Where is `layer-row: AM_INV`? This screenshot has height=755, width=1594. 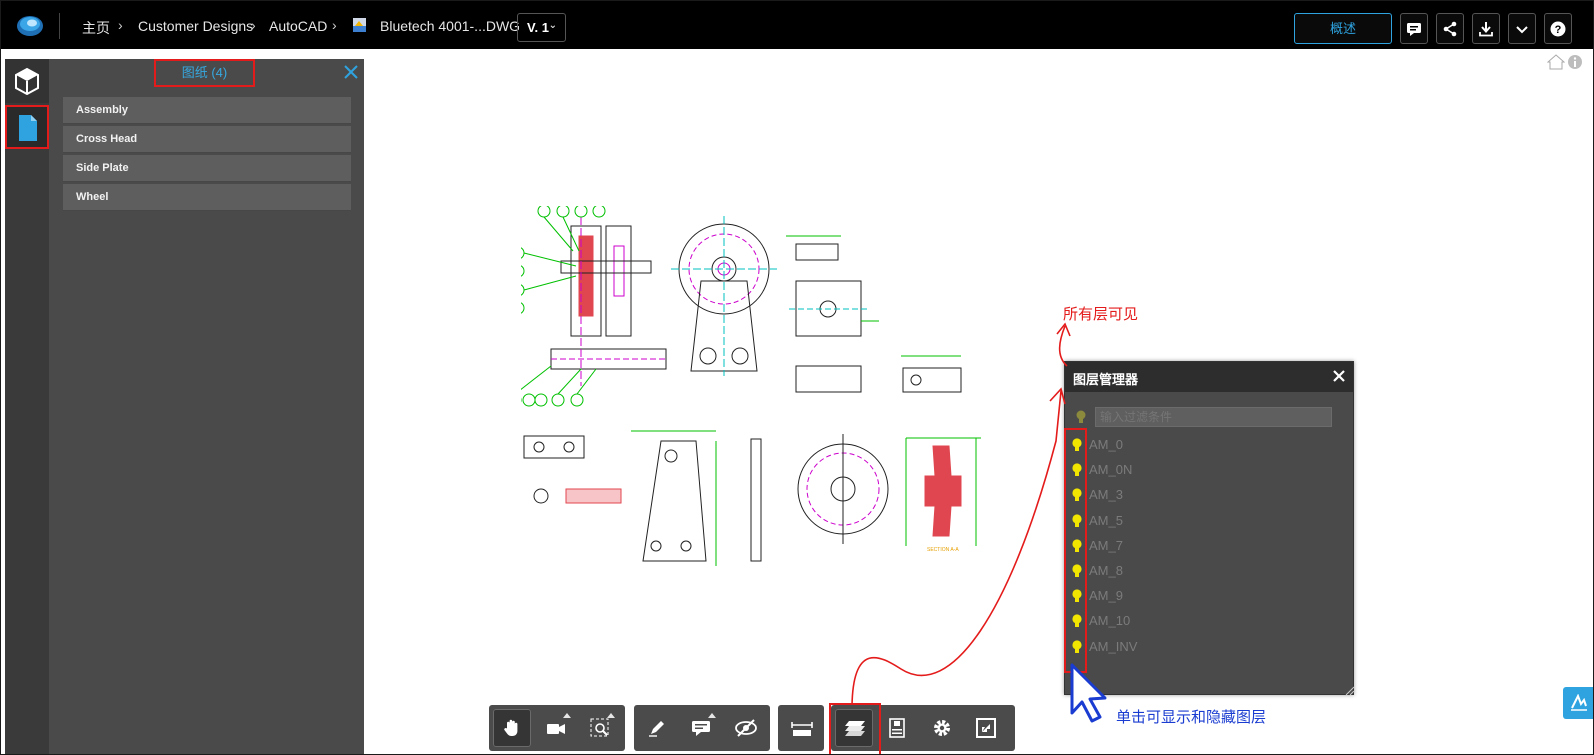 layer-row: AM_INV is located at coordinates (1201, 648).